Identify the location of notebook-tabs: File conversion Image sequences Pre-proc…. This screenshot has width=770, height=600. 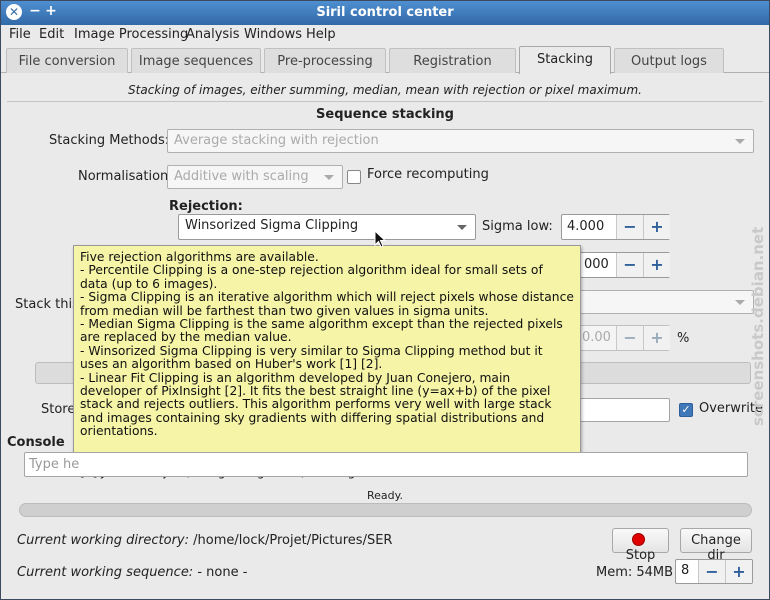
(385, 60).